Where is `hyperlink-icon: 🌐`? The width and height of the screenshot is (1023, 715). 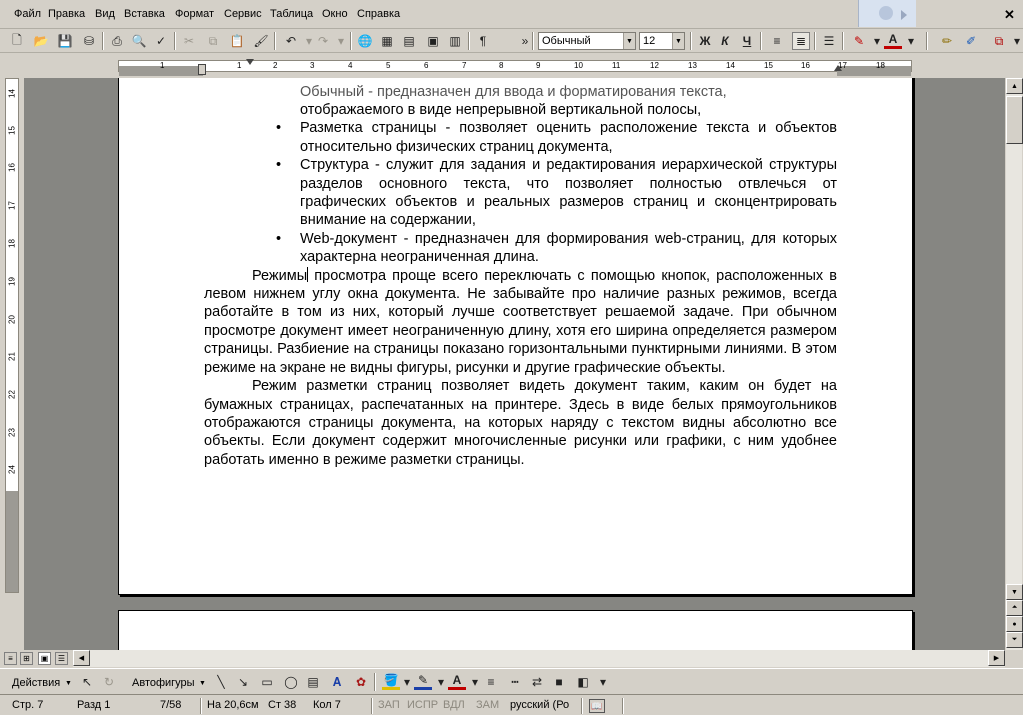
hyperlink-icon: 🌐 is located at coordinates (365, 41).